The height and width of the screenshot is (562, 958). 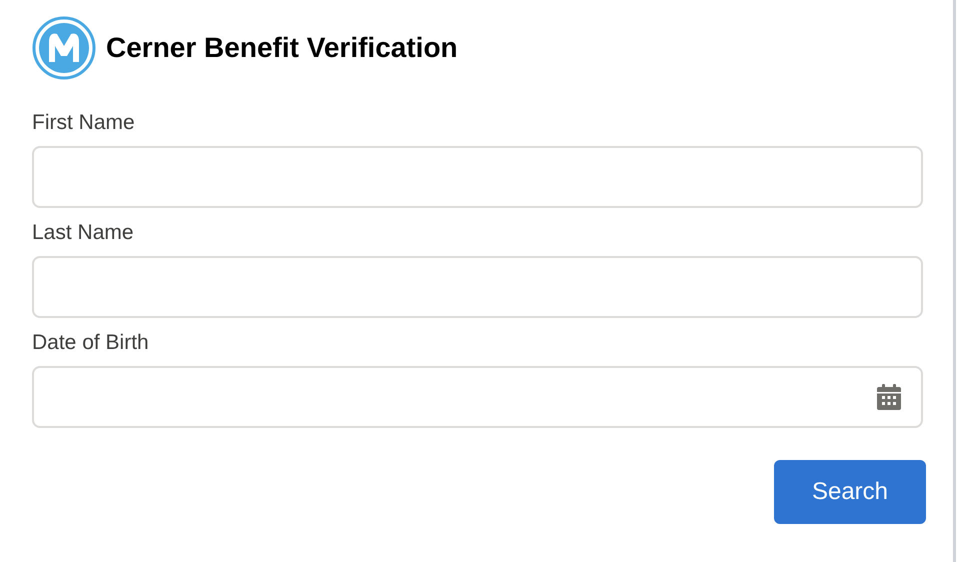 What do you see at coordinates (83, 233) in the screenshot?
I see `field-label: Last Name` at bounding box center [83, 233].